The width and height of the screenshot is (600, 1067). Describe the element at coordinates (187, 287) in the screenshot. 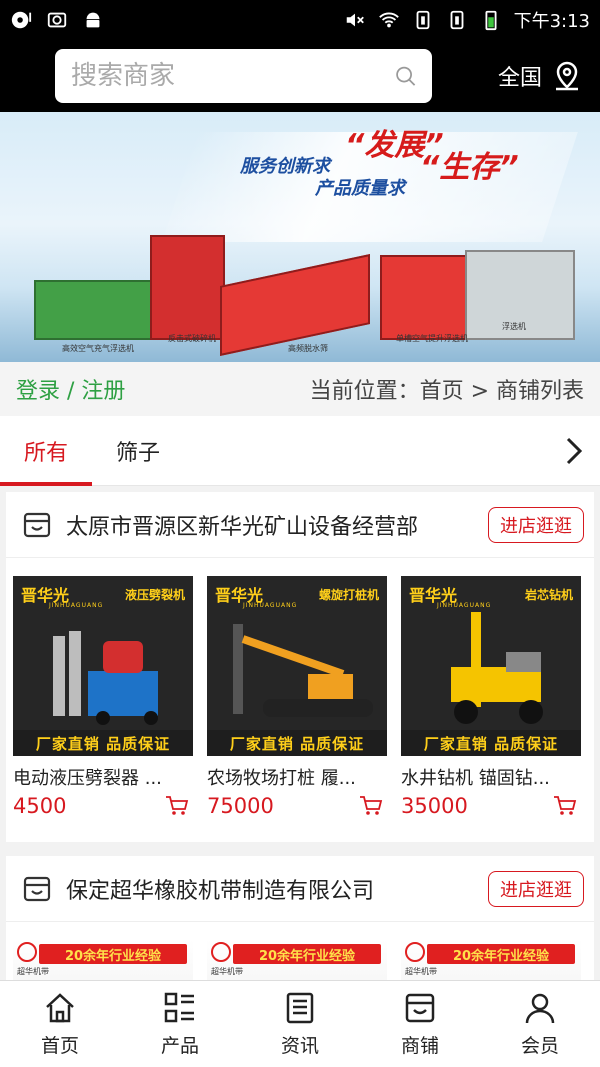

I see `machine-crusher` at that location.